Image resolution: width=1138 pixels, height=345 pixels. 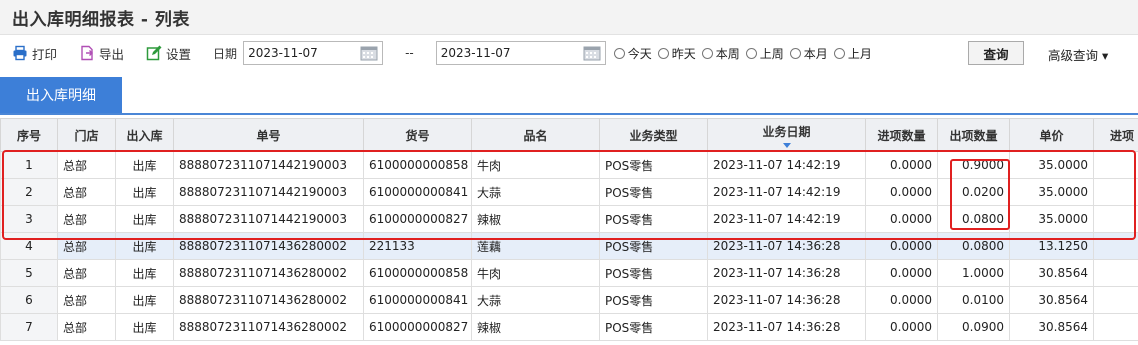 I want to click on export-label: 导出, so click(x=112, y=54).